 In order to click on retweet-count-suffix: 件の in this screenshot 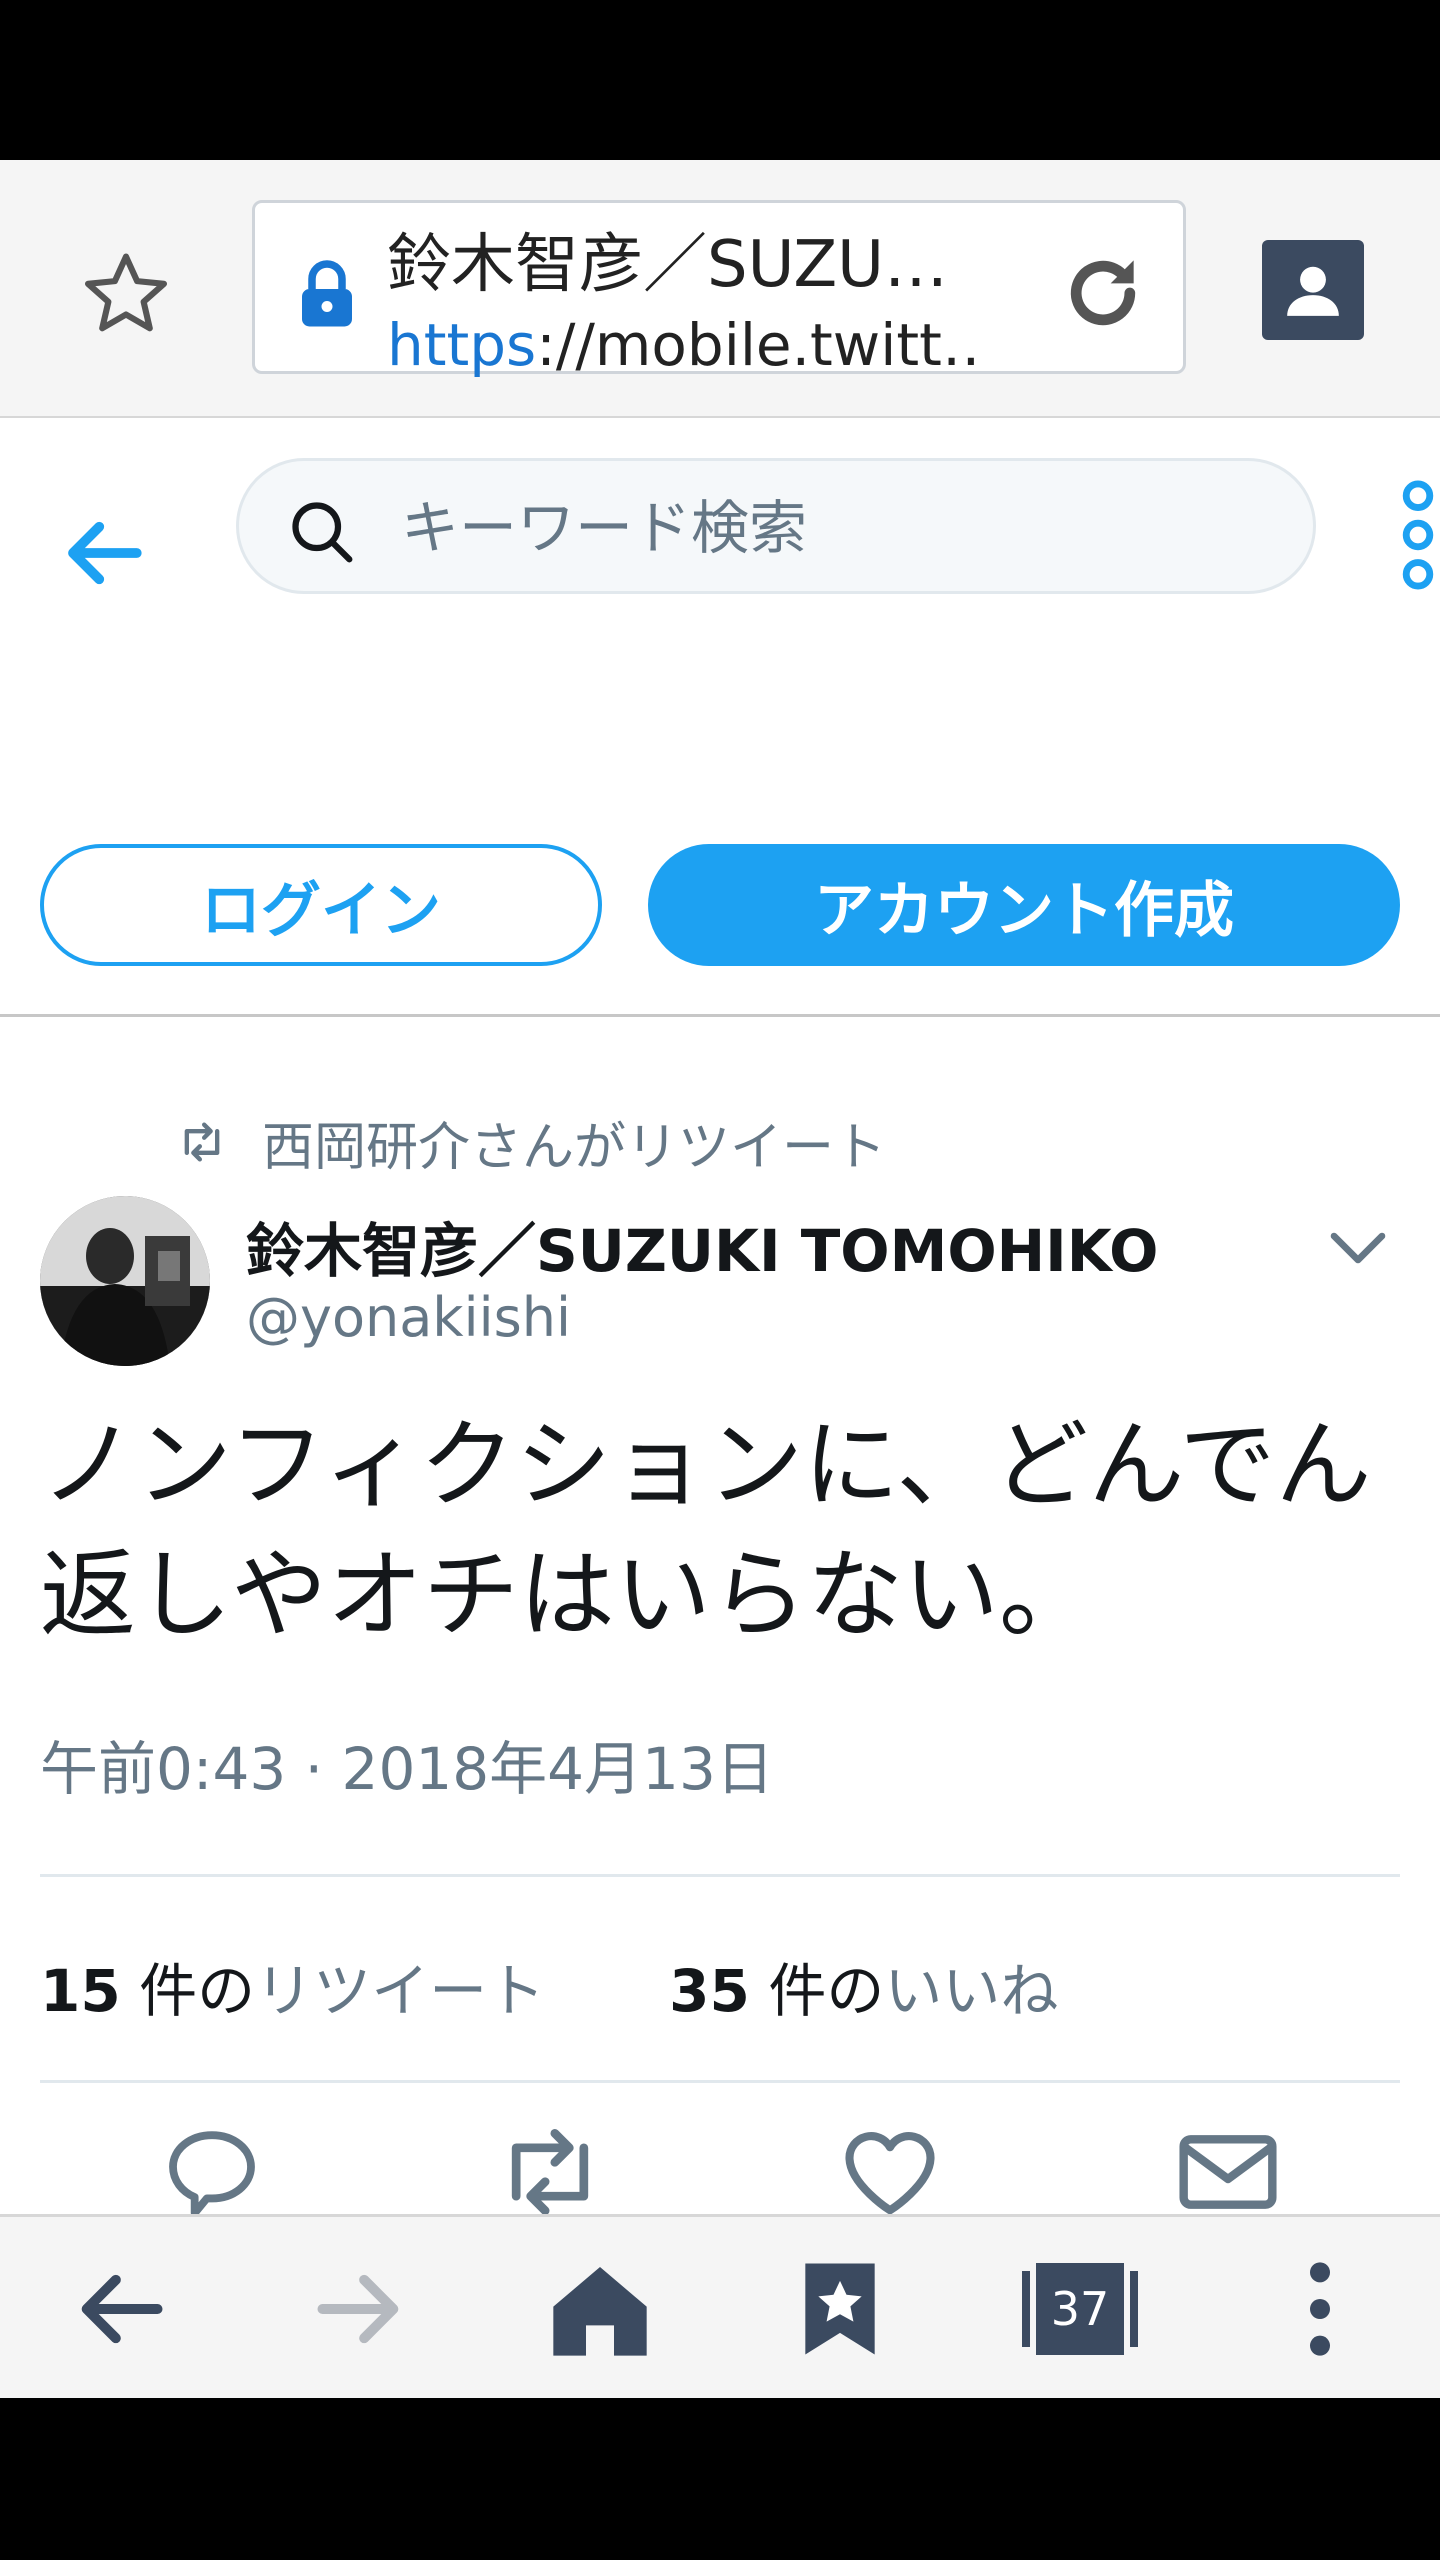, I will do `click(188, 1991)`.